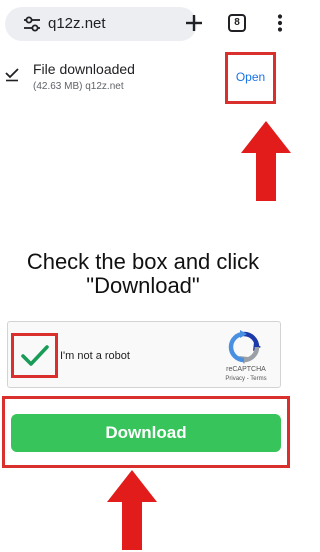  What do you see at coordinates (246, 379) in the screenshot?
I see `recaptcha-privacy-terms-link: Privacy - Terms` at bounding box center [246, 379].